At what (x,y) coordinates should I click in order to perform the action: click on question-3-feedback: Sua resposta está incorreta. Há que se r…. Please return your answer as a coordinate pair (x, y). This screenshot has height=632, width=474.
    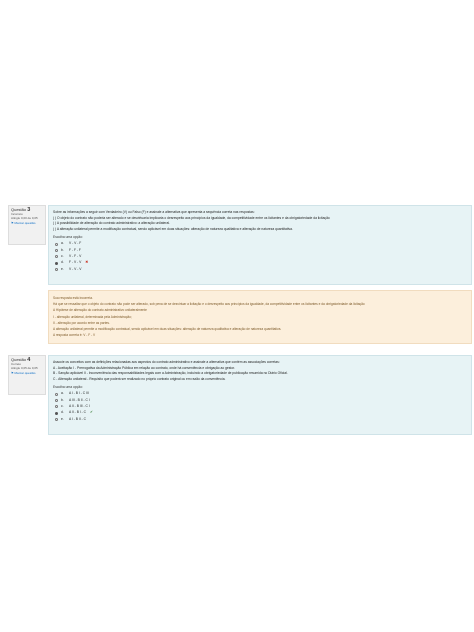
    Looking at the image, I should click on (260, 317).